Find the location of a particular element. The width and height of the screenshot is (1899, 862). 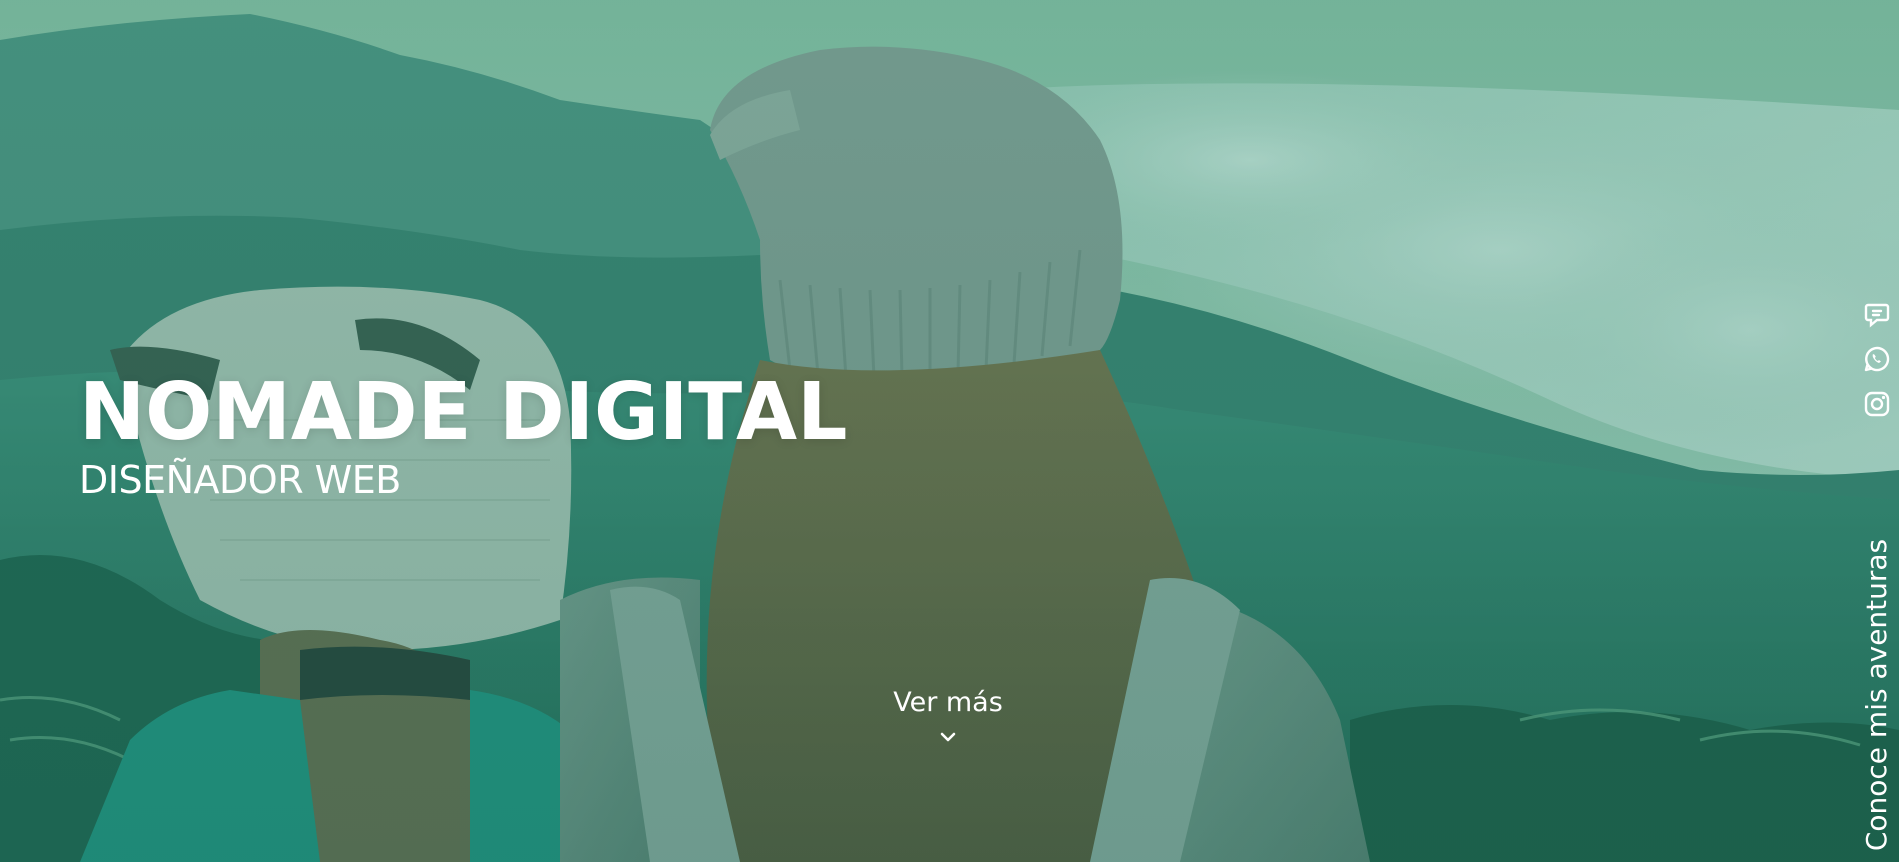

chevron-down-icon is located at coordinates (948, 737).